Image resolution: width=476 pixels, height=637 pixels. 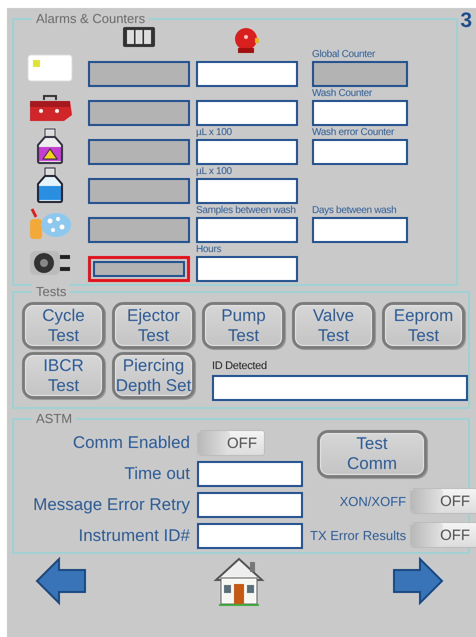 I want to click on test-button: Pump Test, so click(x=243, y=325).